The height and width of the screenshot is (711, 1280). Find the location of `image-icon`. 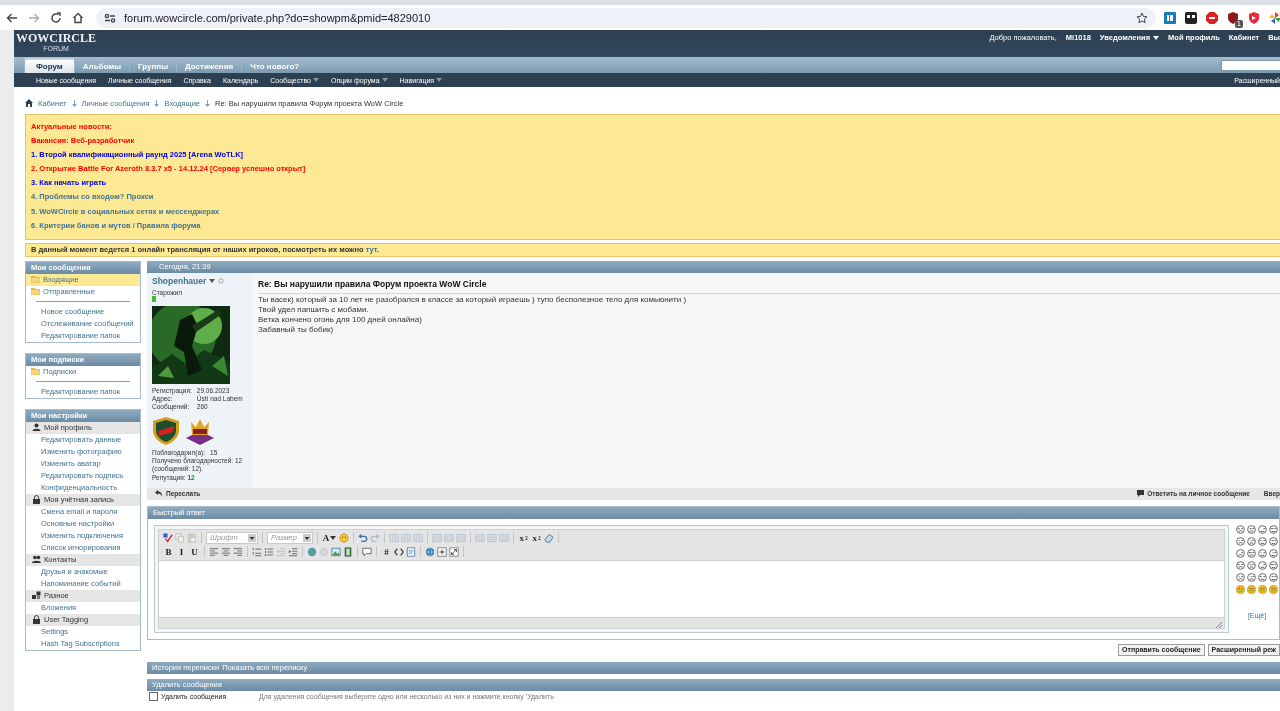

image-icon is located at coordinates (336, 551).